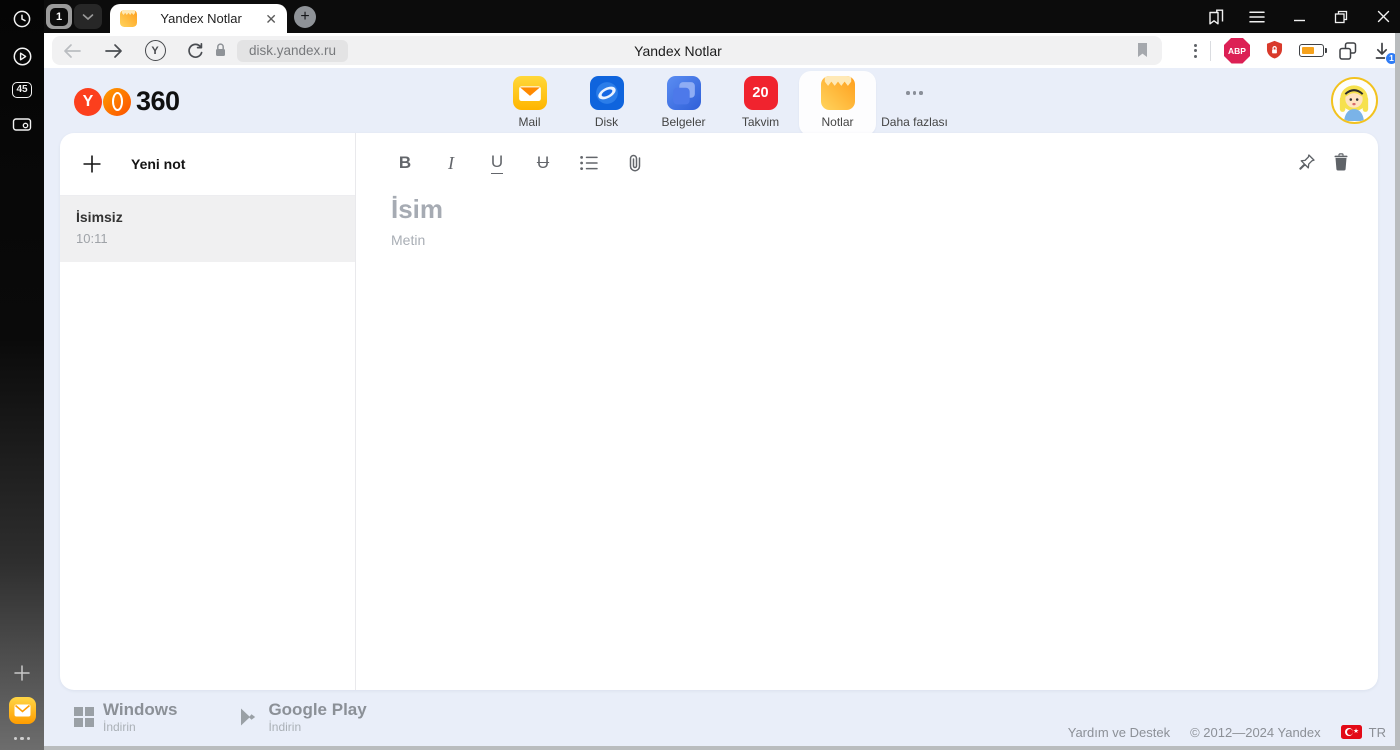 The image size is (1400, 750). What do you see at coordinates (884, 209) in the screenshot?
I see `note-title-placeholder: İsim` at bounding box center [884, 209].